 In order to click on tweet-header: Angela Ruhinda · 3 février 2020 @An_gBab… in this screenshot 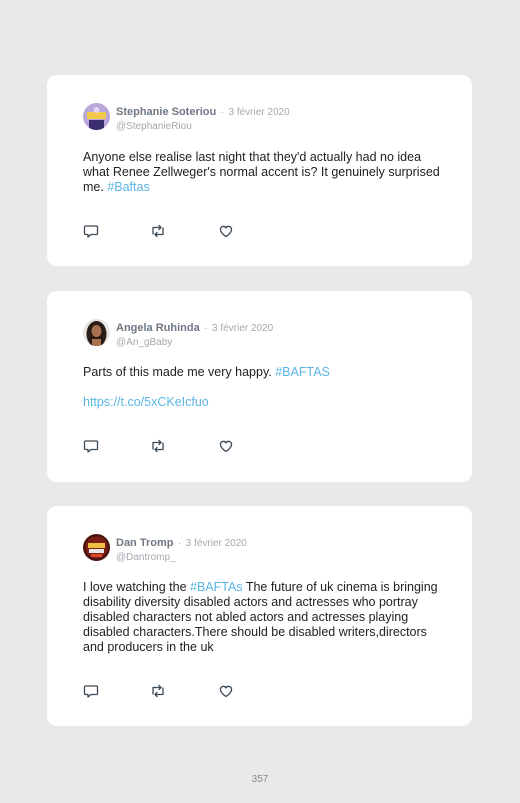, I will do `click(194, 334)`.